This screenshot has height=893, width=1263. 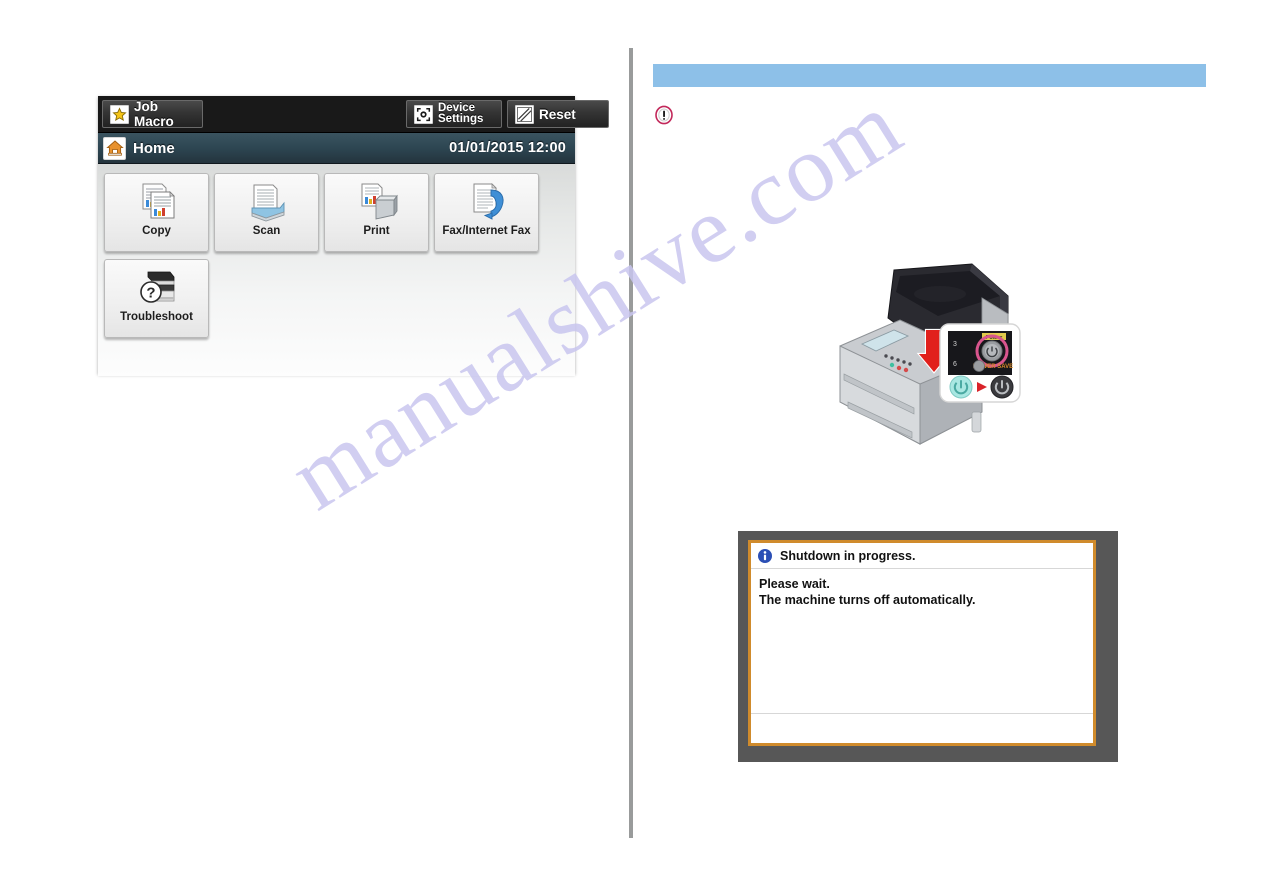 I want to click on app-tile-scan: Scan, so click(x=266, y=212).